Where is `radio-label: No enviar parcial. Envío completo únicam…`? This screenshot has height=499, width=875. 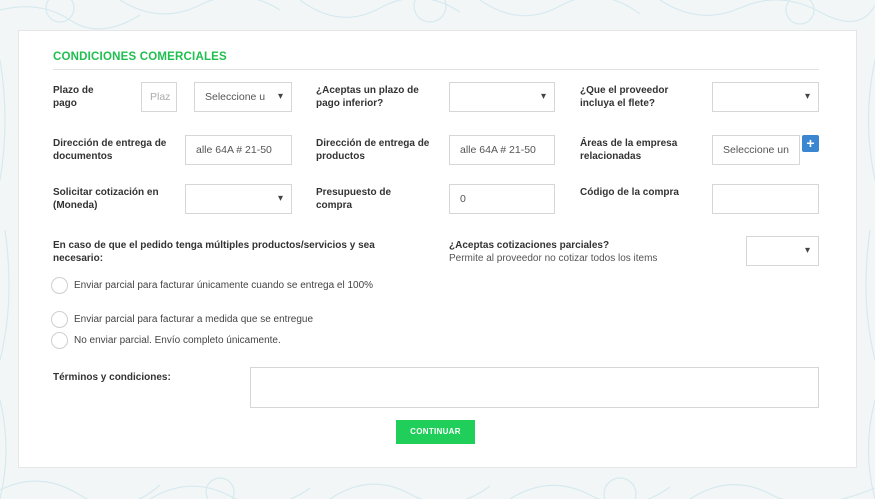
radio-label: No enviar parcial. Envío completo únicam… is located at coordinates (177, 340).